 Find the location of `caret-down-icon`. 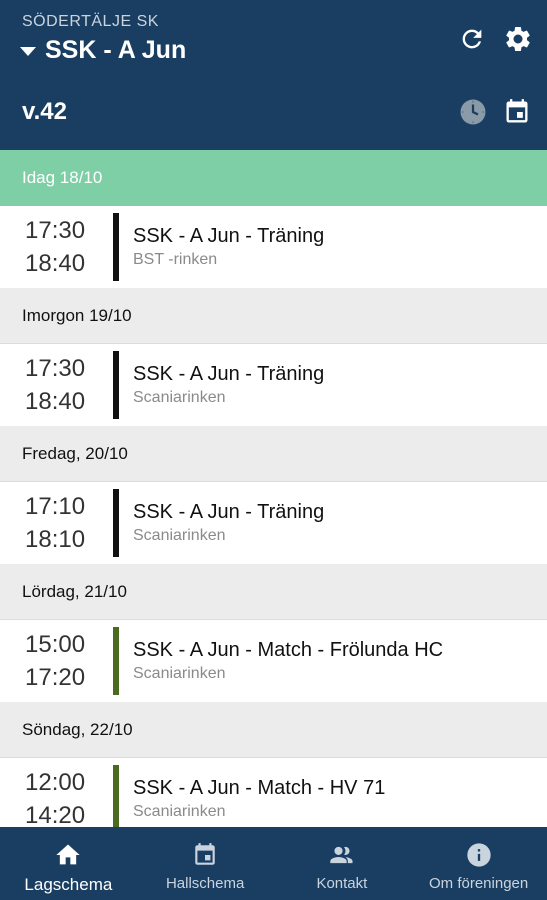

caret-down-icon is located at coordinates (28, 51).